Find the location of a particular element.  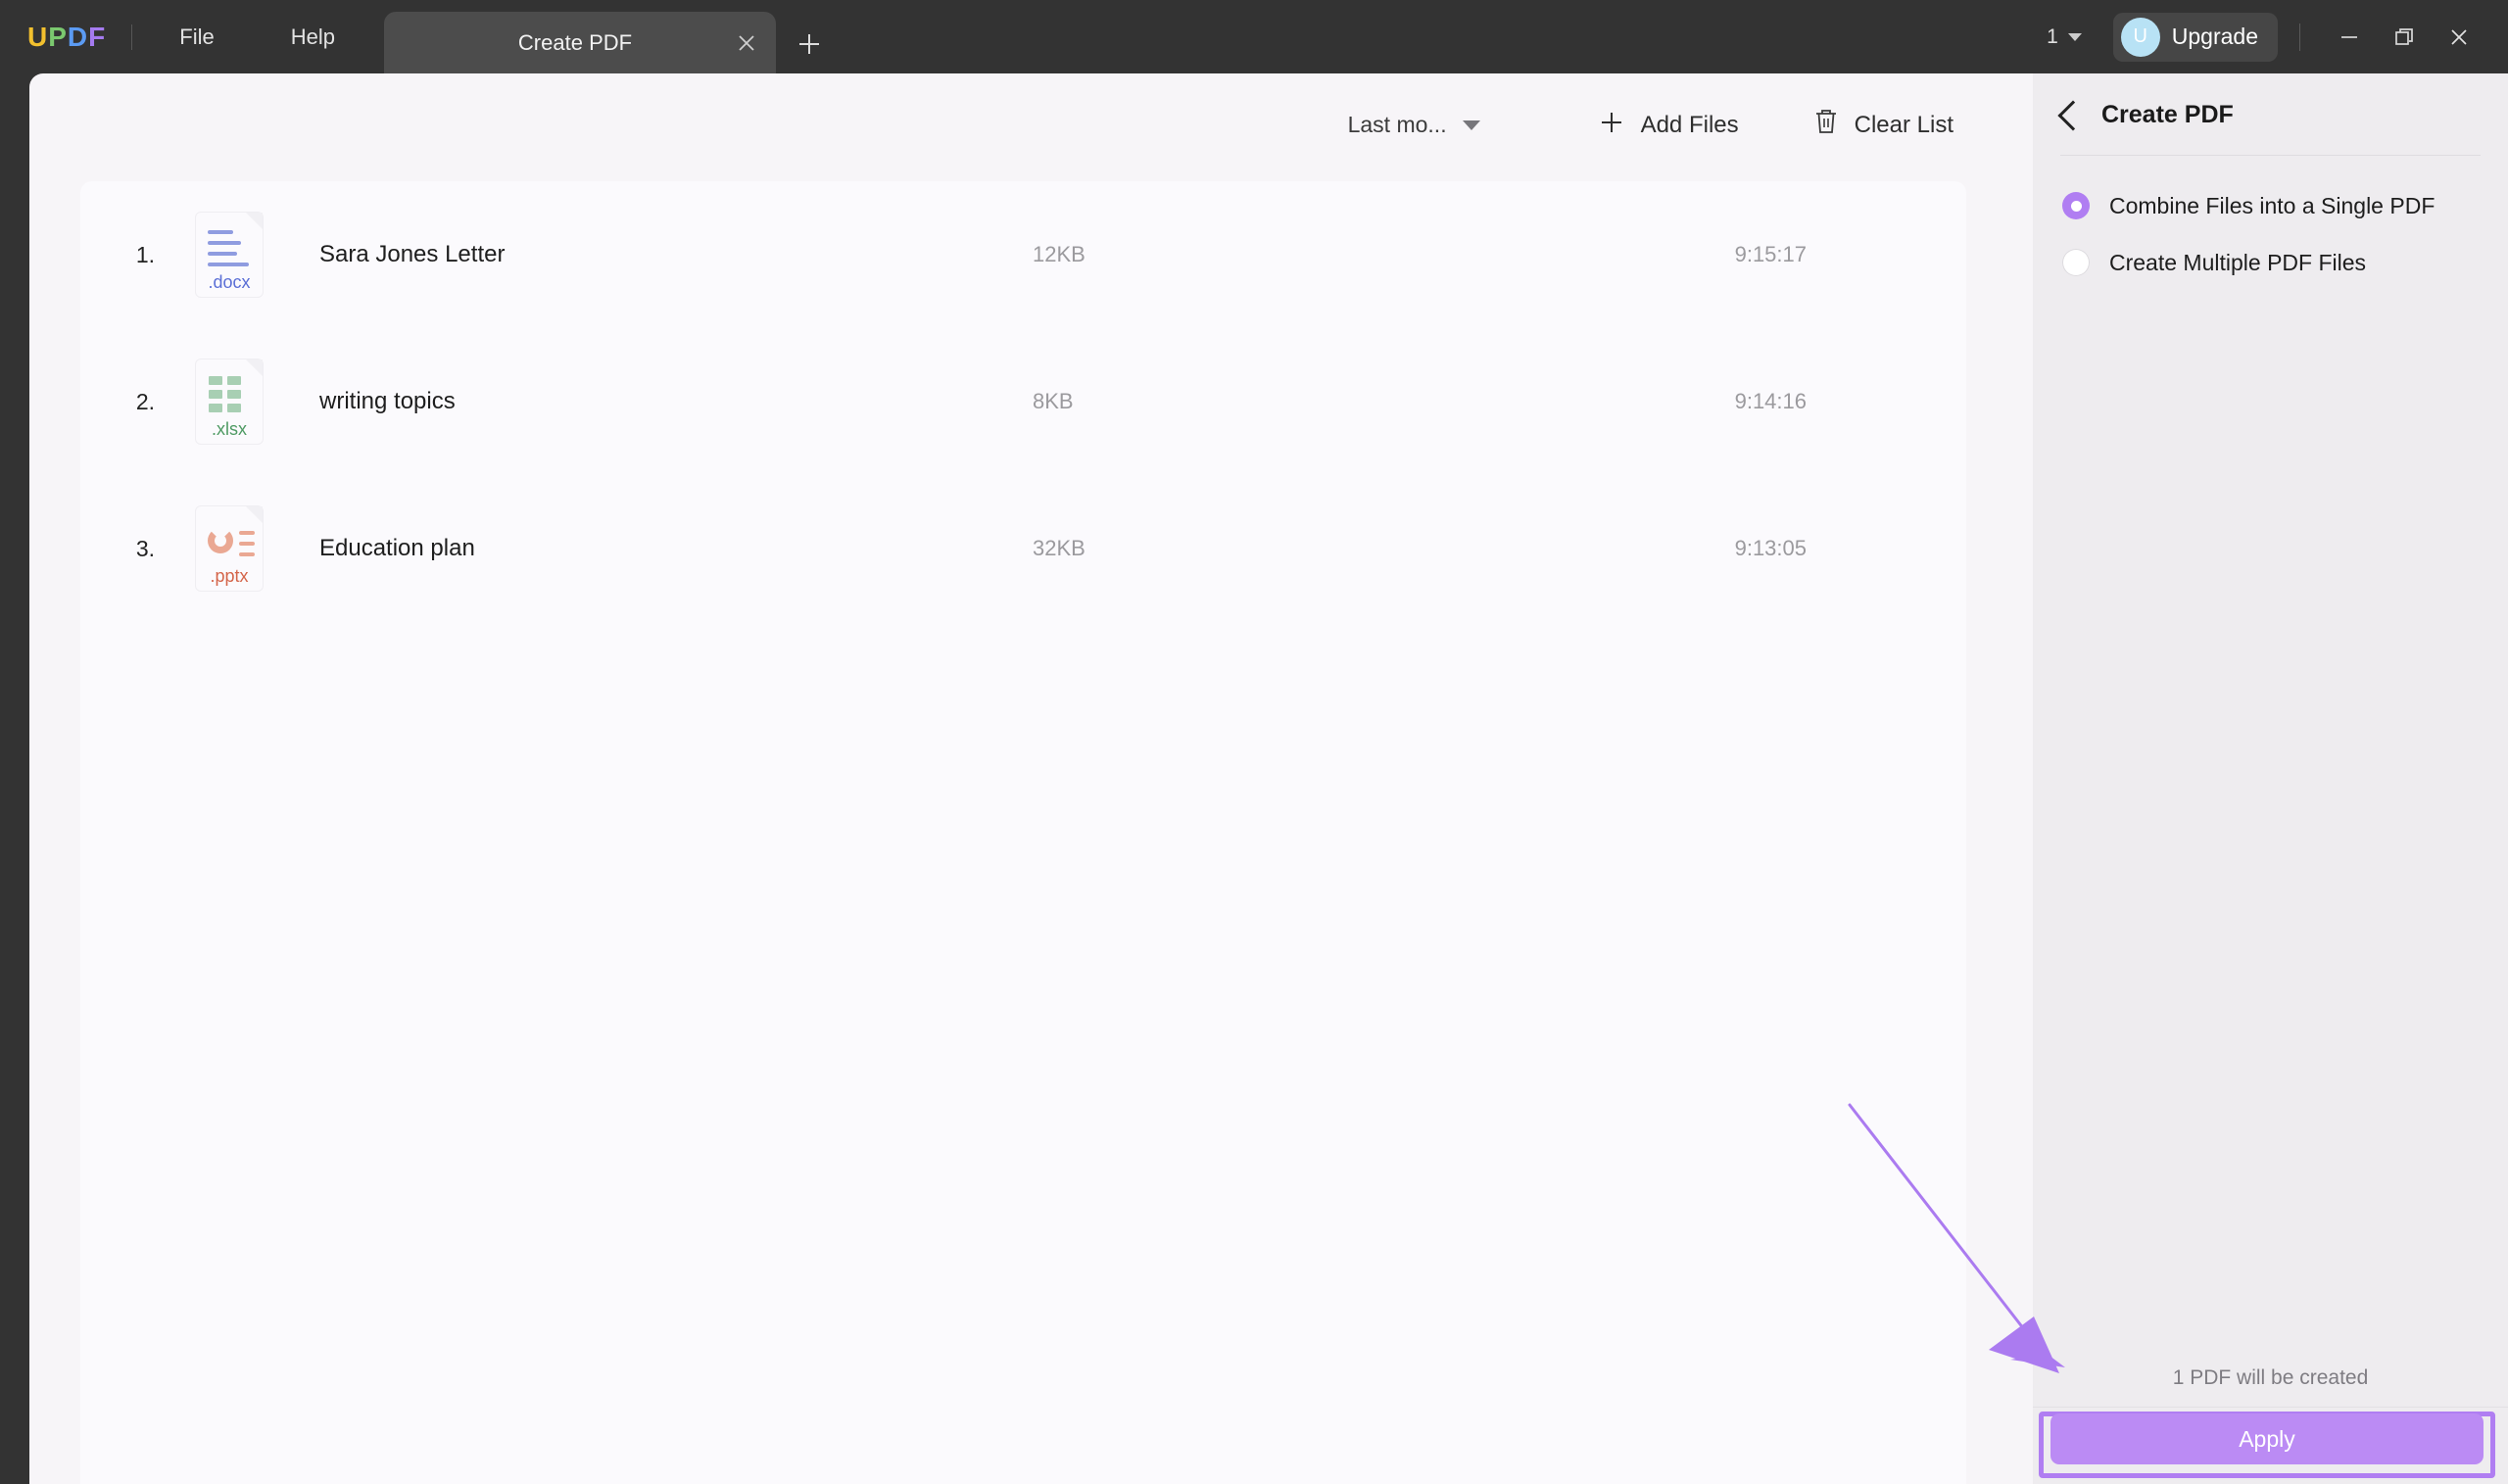

tab-create-pdf: Create PDF is located at coordinates (580, 42).